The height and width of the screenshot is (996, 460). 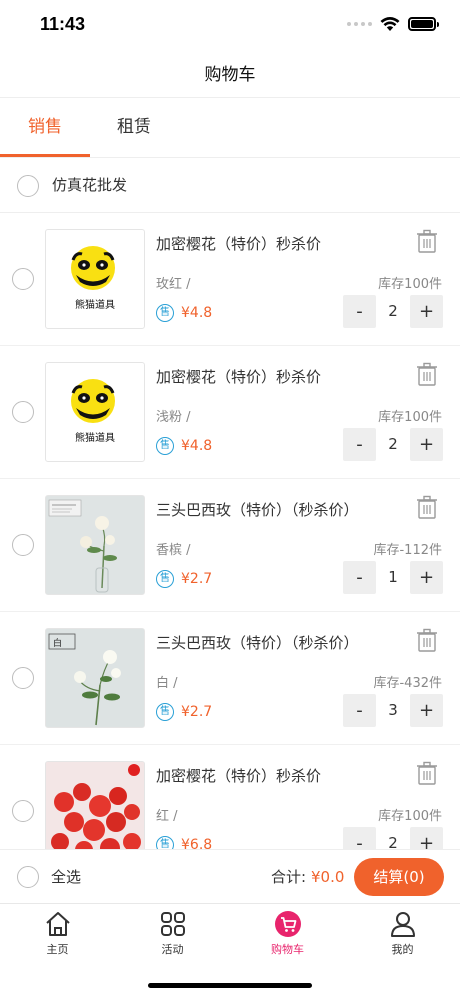 What do you see at coordinates (167, 683) in the screenshot?
I see `item-spec: 白 /` at bounding box center [167, 683].